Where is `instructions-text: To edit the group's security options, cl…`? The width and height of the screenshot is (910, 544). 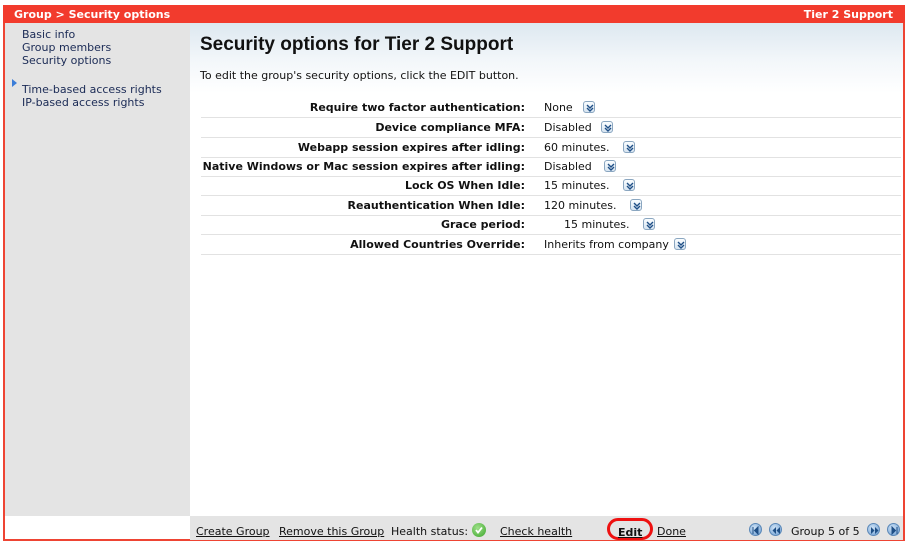 instructions-text: To edit the group's security options, cl… is located at coordinates (359, 75).